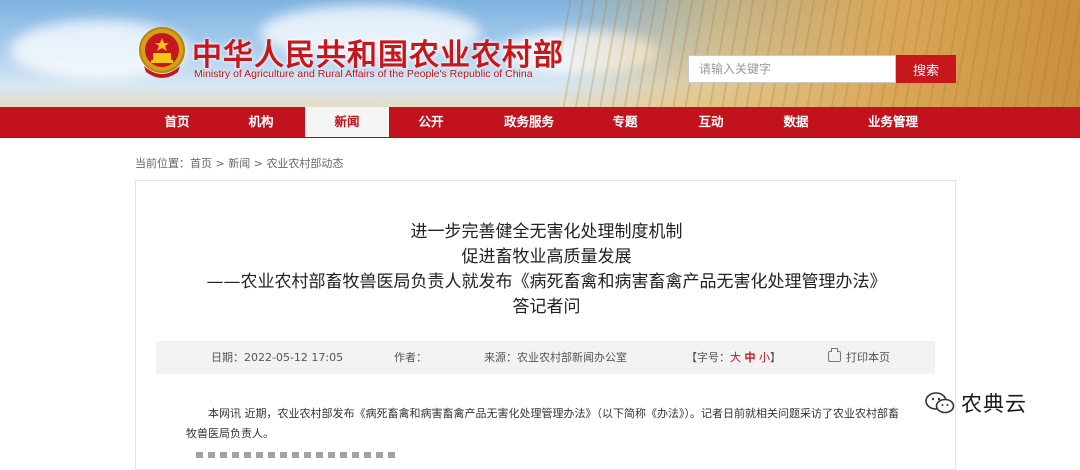  What do you see at coordinates (294, 357) in the screenshot?
I see `date-value: 2022-05-12 17:05` at bounding box center [294, 357].